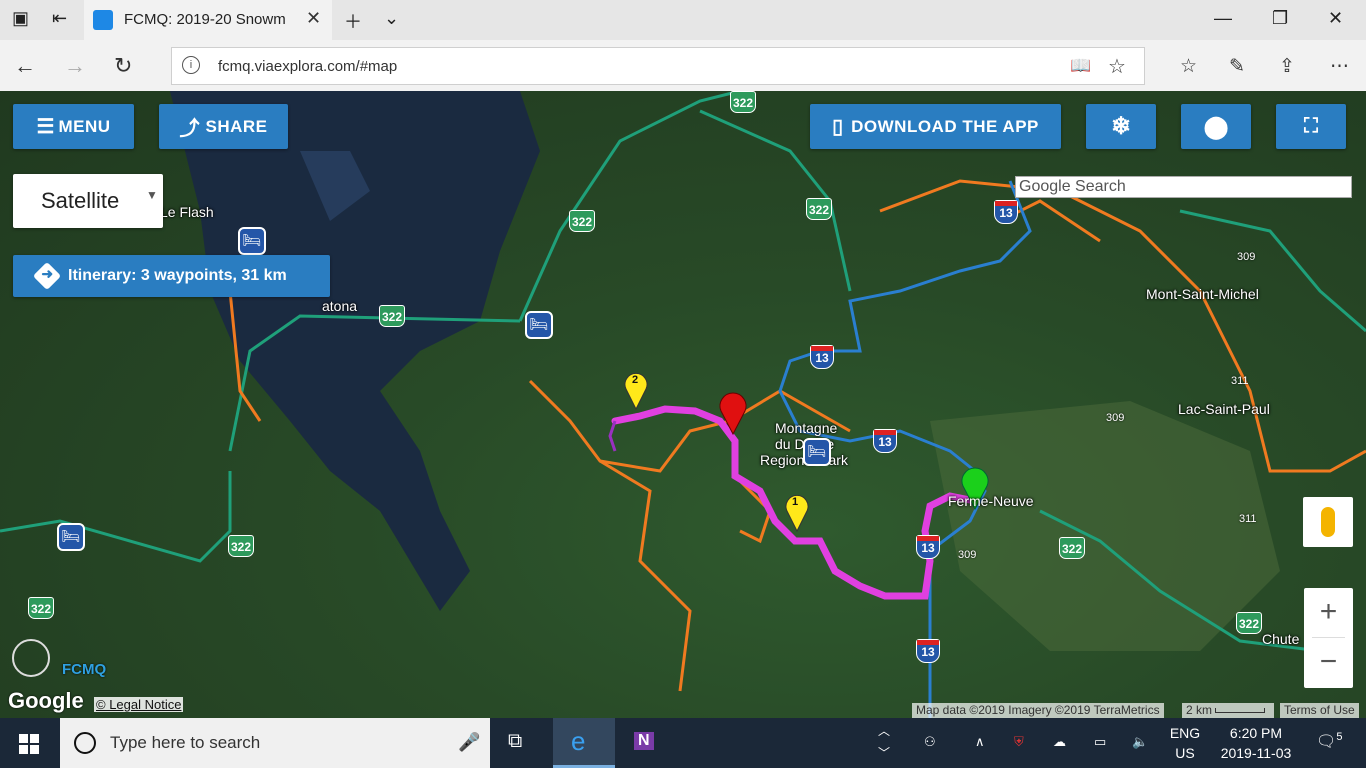 This screenshot has height=768, width=1366. What do you see at coordinates (1256, 753) in the screenshot?
I see `clock-date: 2019-11-03` at bounding box center [1256, 753].